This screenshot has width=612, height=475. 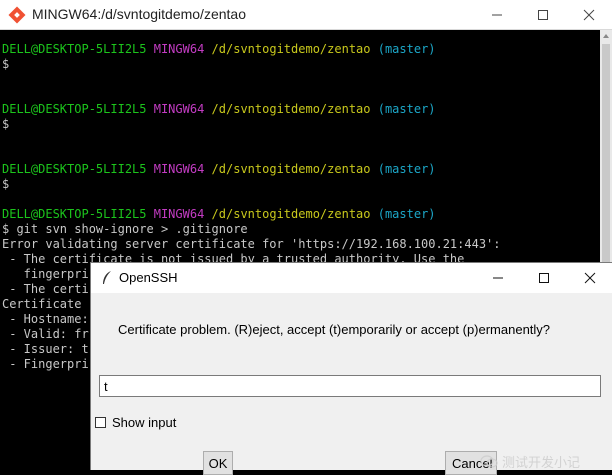 What do you see at coordinates (541, 462) in the screenshot?
I see `watermark-text: 测试开发小记` at bounding box center [541, 462].